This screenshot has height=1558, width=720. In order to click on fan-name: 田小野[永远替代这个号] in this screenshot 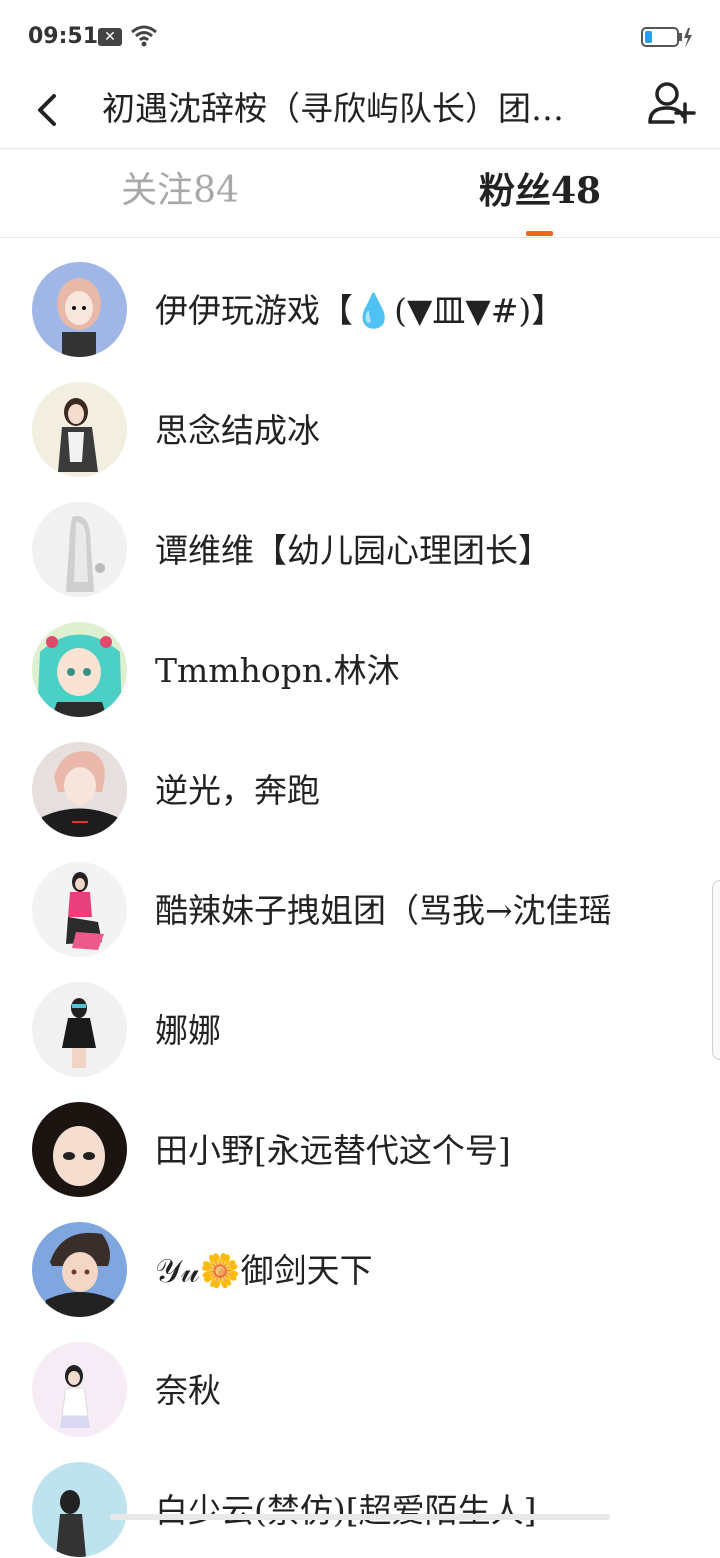, I will do `click(333, 1150)`.